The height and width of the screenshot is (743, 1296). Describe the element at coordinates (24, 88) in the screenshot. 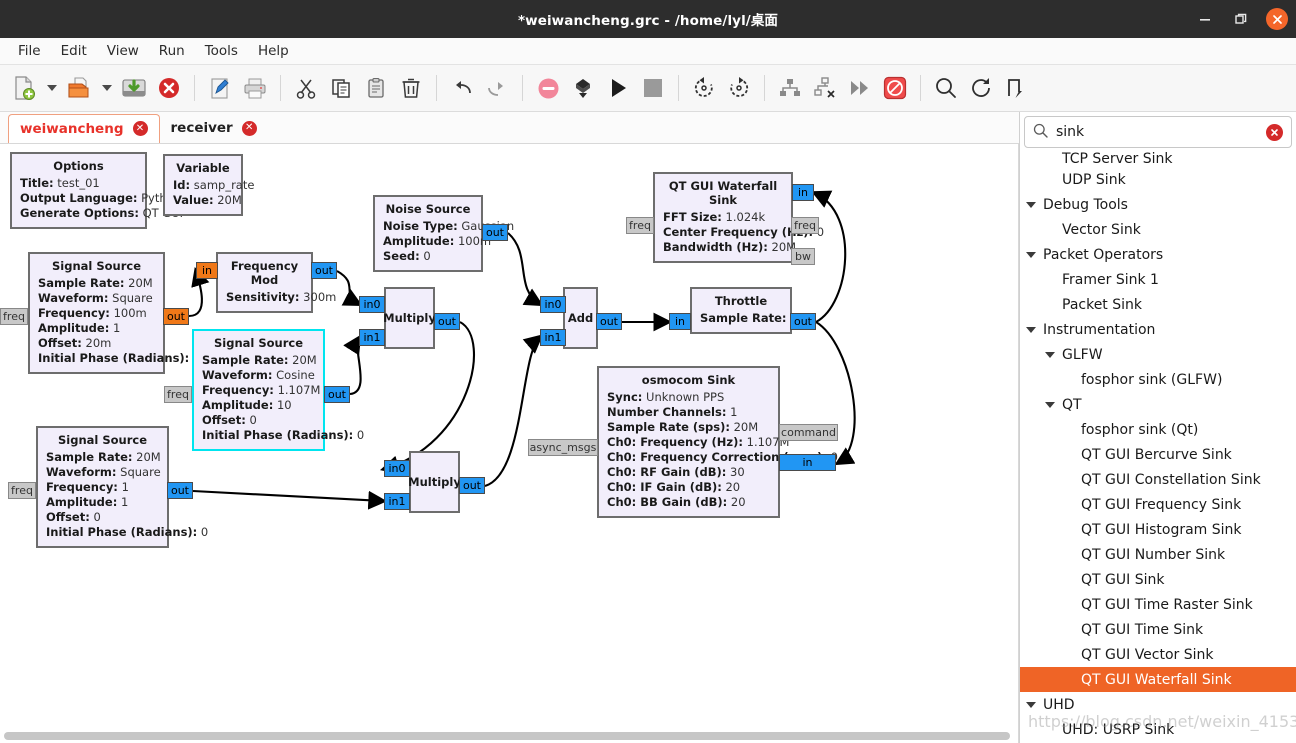

I see `new-file-icon` at that location.